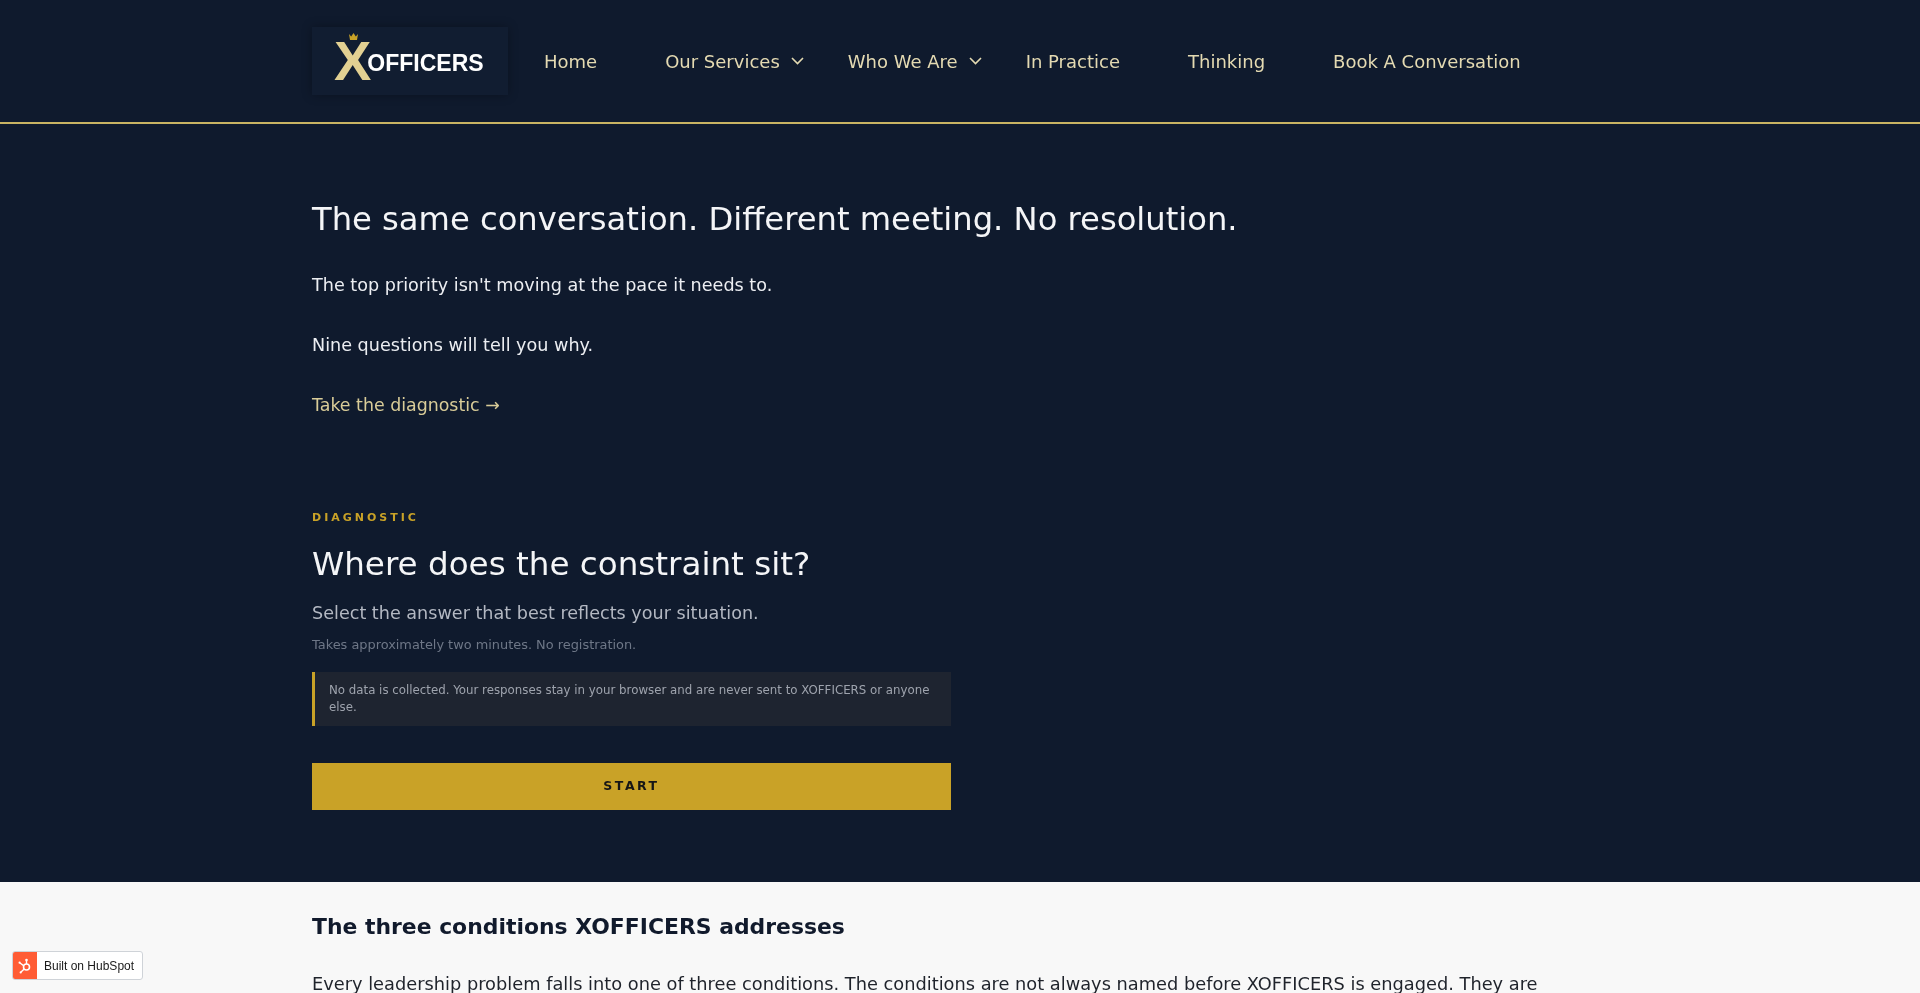 This screenshot has height=993, width=1920. What do you see at coordinates (631, 786) in the screenshot?
I see `start-button: START` at bounding box center [631, 786].